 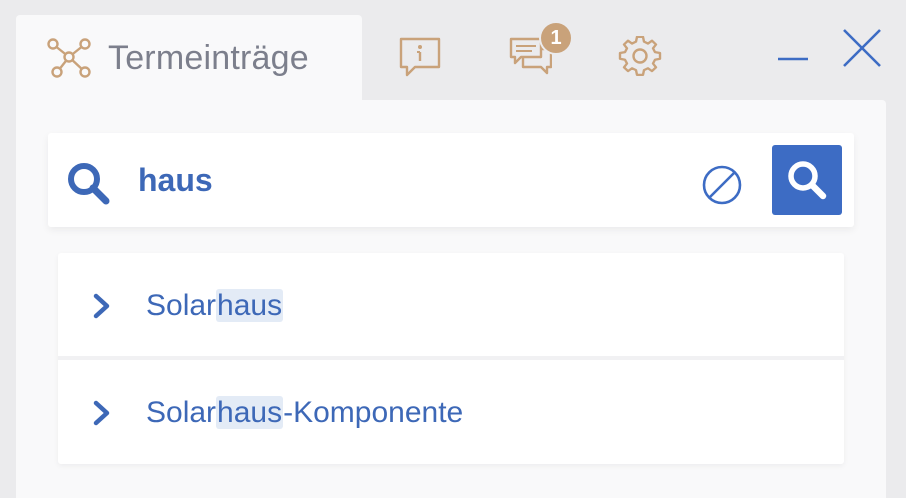 What do you see at coordinates (420, 57) in the screenshot?
I see `info-icon` at bounding box center [420, 57].